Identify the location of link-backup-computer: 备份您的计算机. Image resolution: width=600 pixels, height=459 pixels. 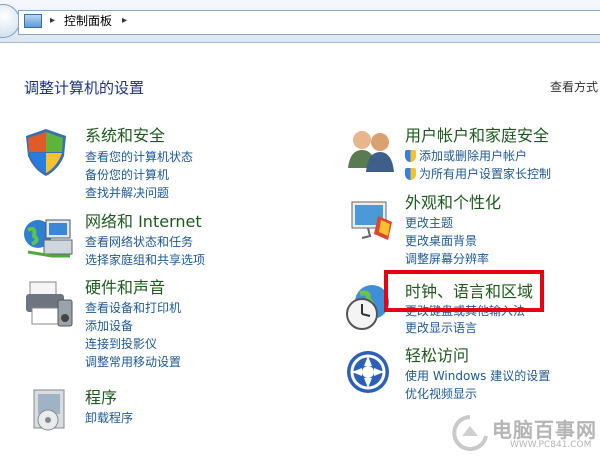
(127, 175).